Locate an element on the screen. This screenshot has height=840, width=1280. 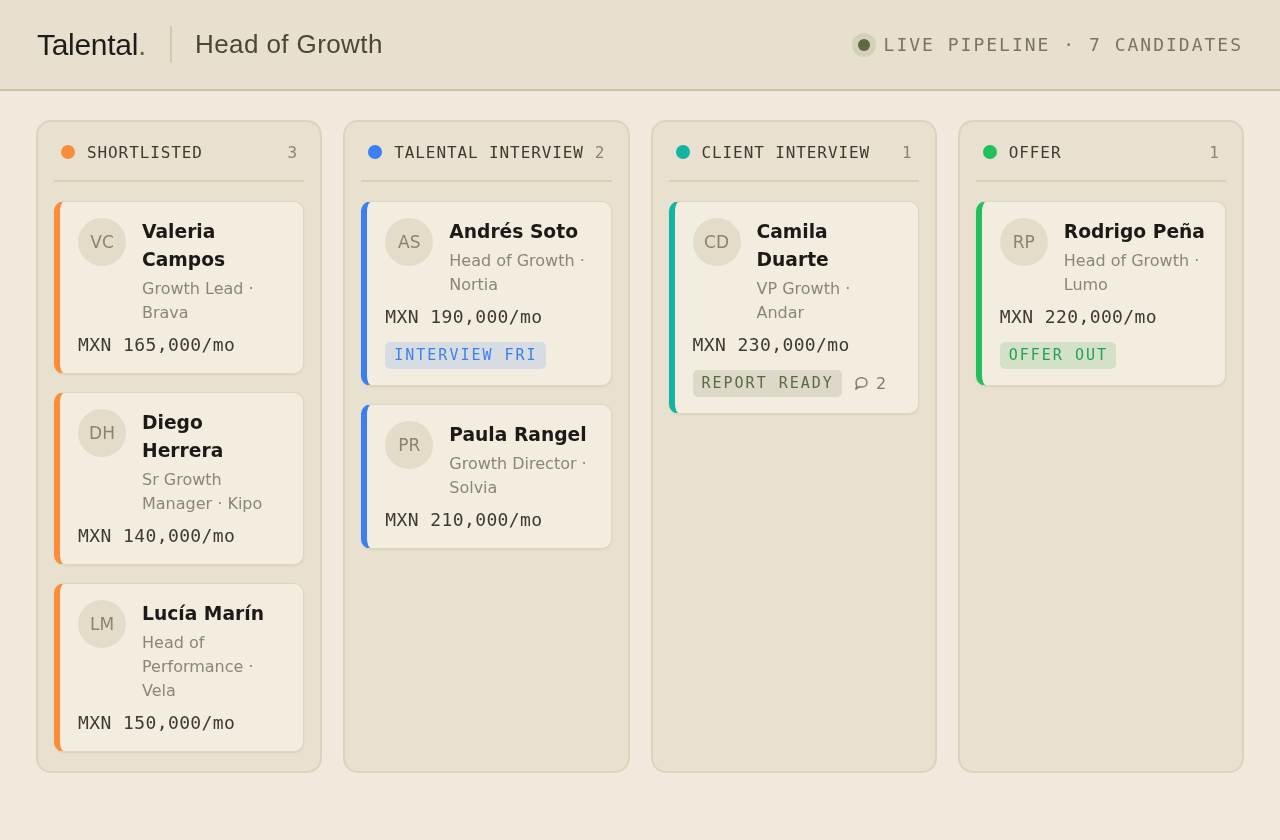
avatar: LM is located at coordinates (102, 624).